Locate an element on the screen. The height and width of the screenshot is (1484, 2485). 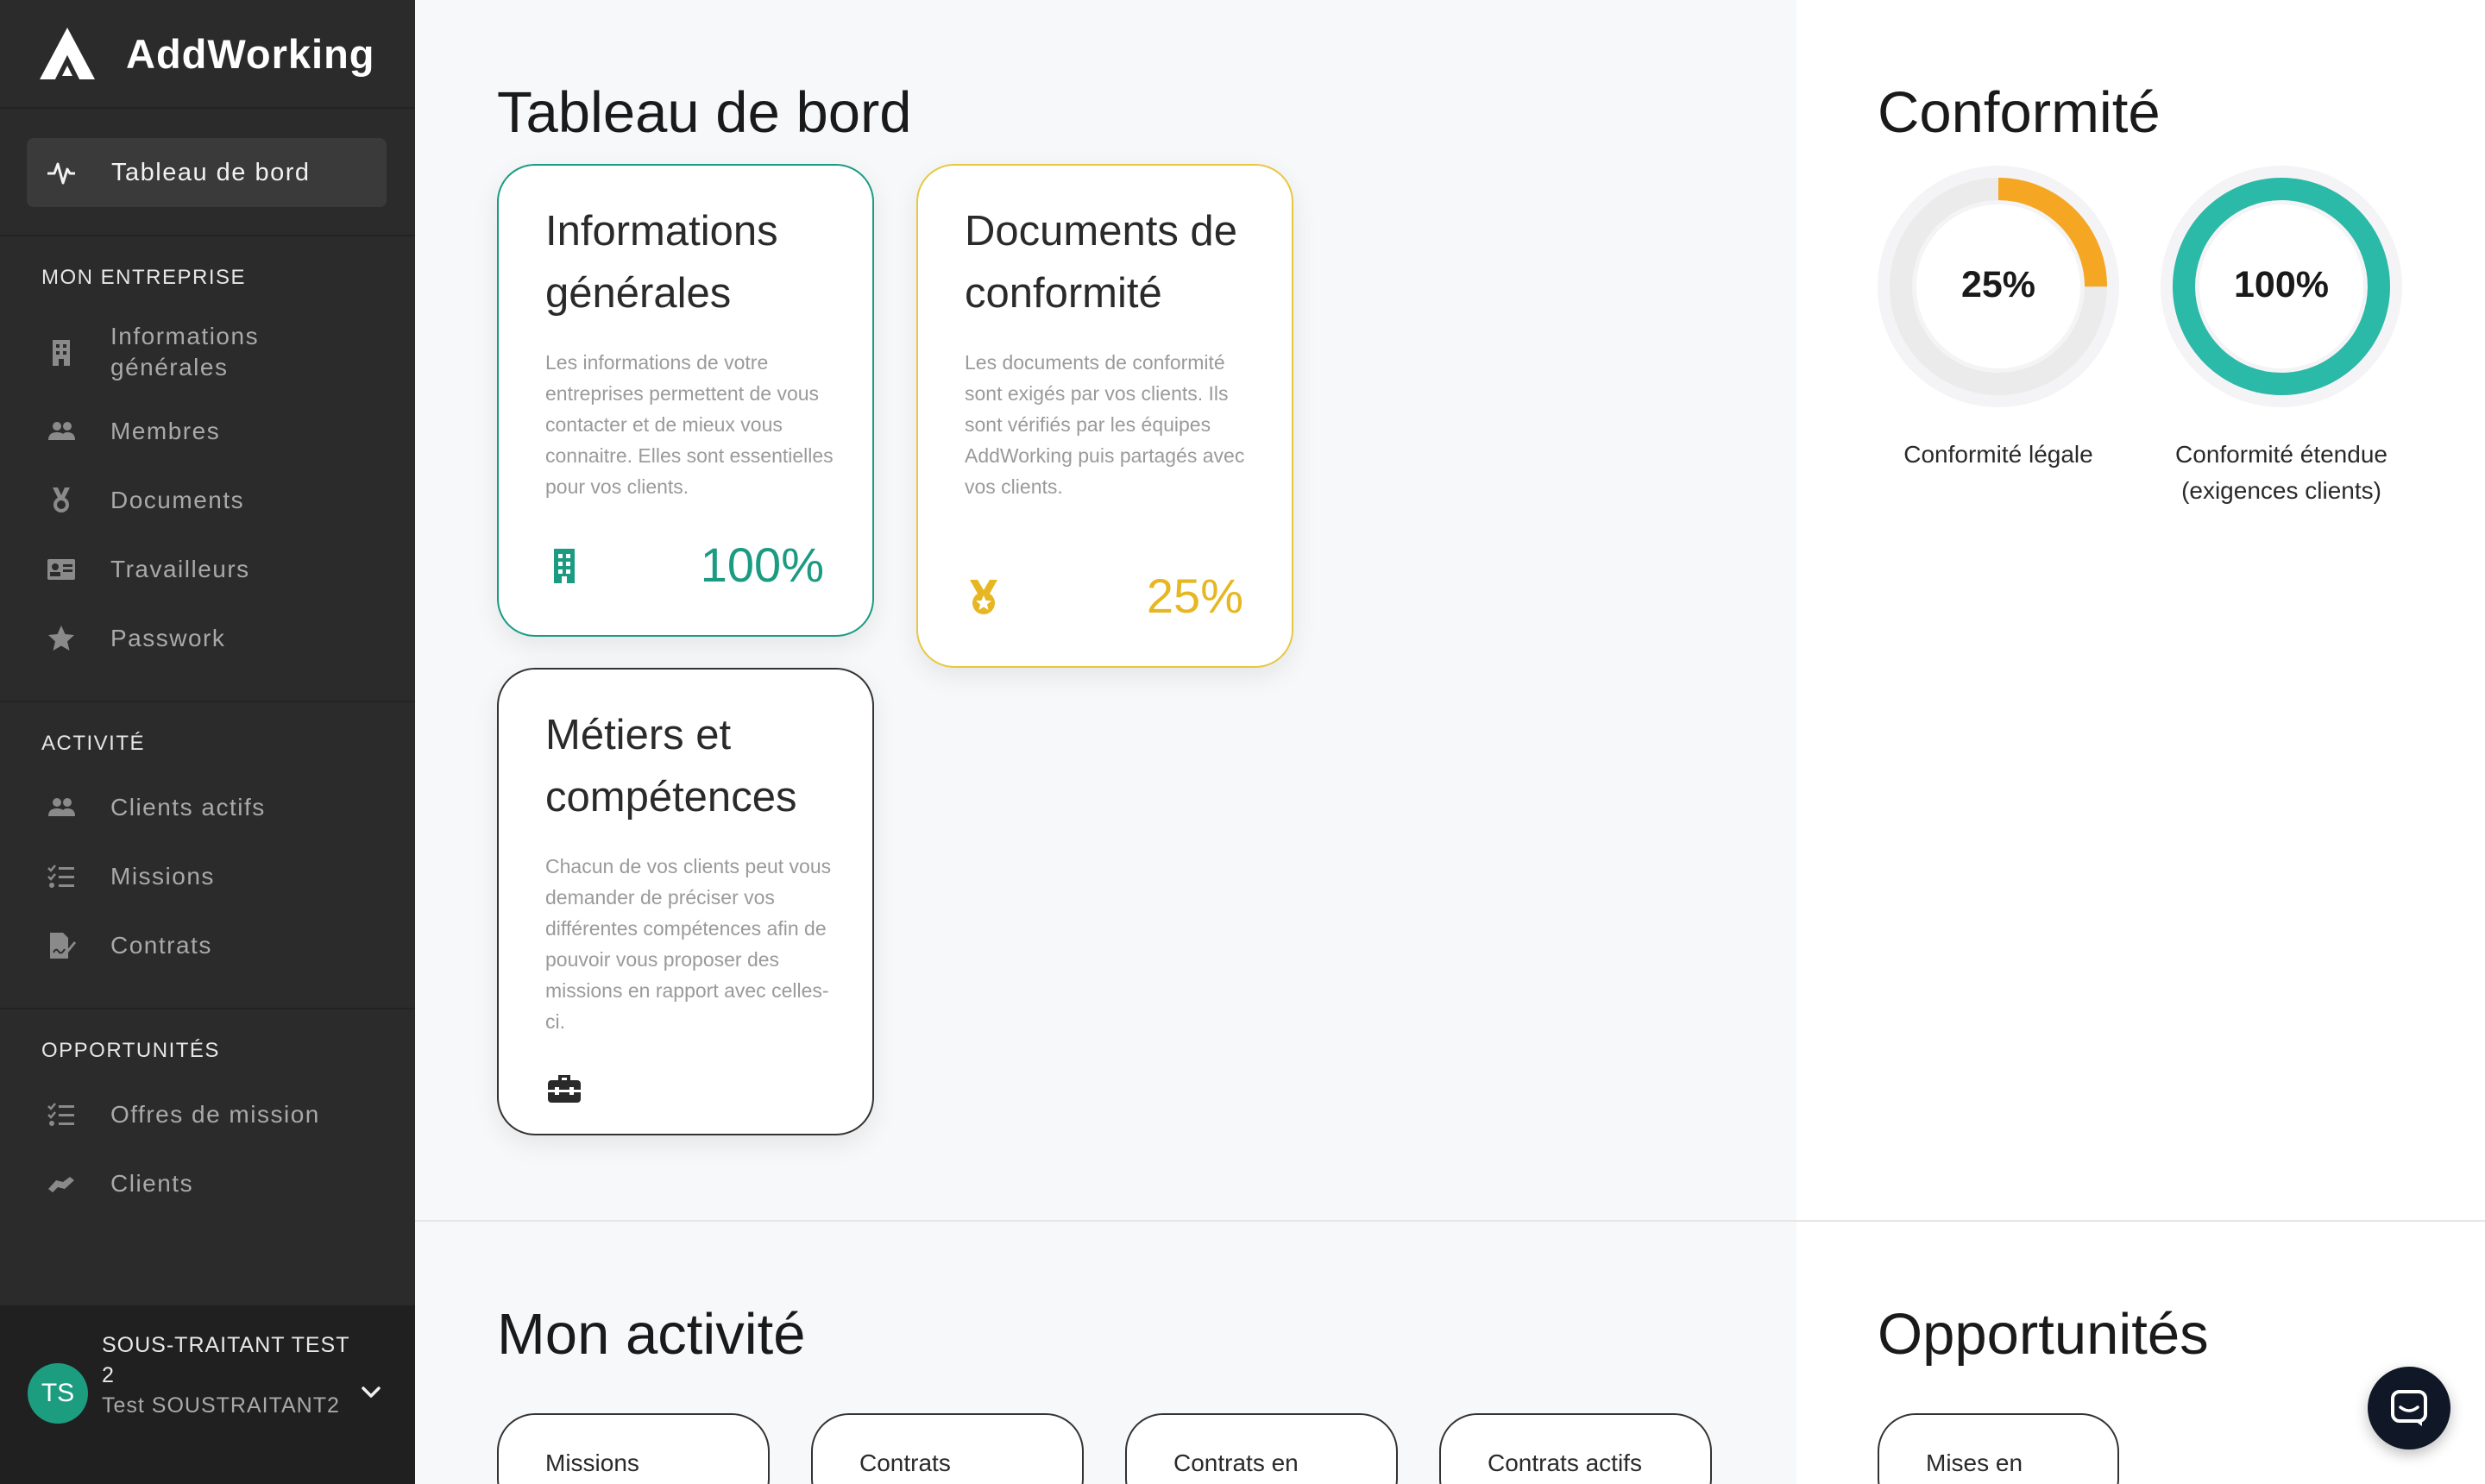
activity-card-label: Missions is located at coordinates (592, 1462).